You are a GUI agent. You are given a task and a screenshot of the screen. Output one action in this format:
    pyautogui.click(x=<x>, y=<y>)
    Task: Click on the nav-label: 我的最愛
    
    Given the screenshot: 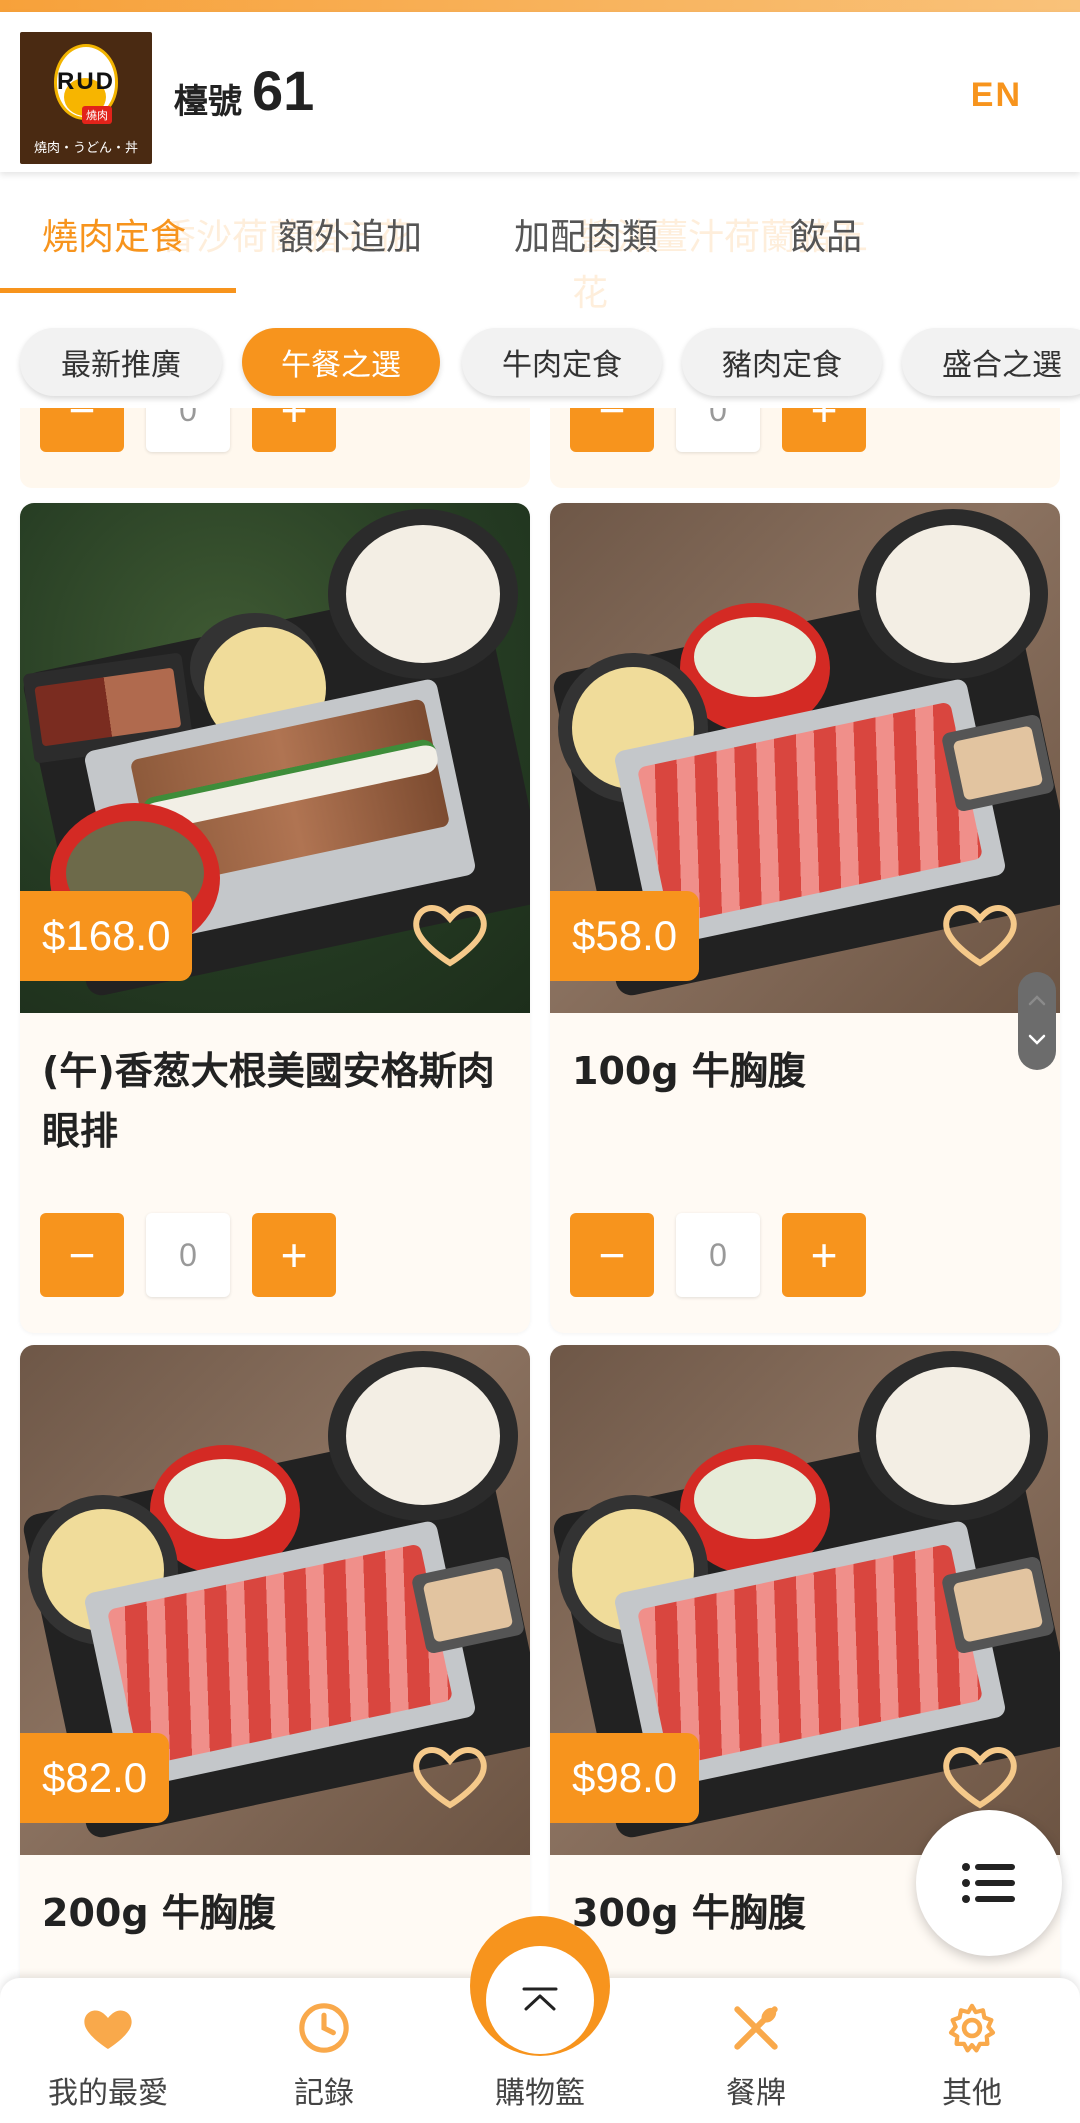 What is the action you would take?
    pyautogui.click(x=108, y=2093)
    